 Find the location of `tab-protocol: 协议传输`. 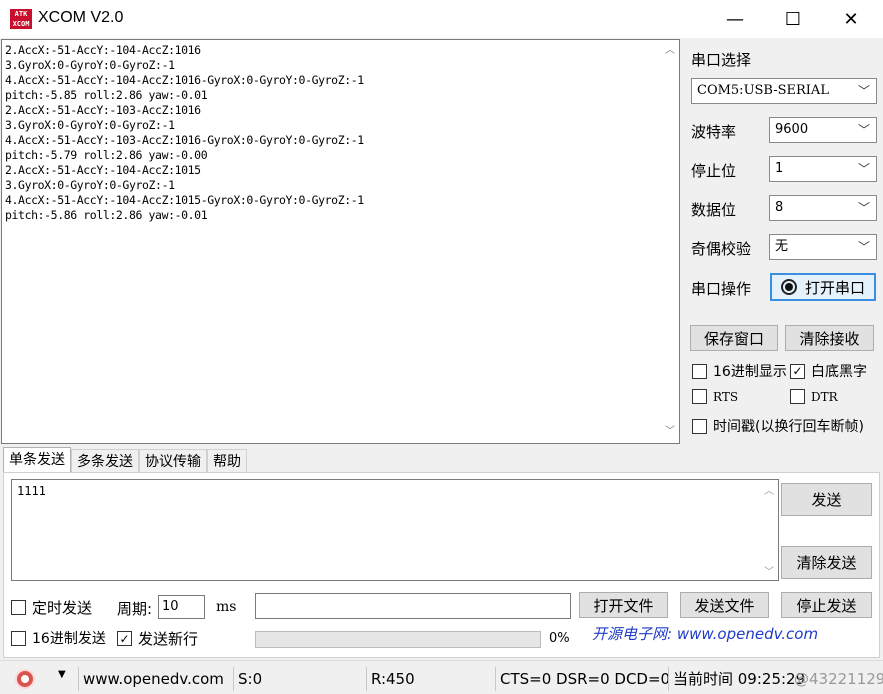

tab-protocol: 协议传输 is located at coordinates (173, 461).